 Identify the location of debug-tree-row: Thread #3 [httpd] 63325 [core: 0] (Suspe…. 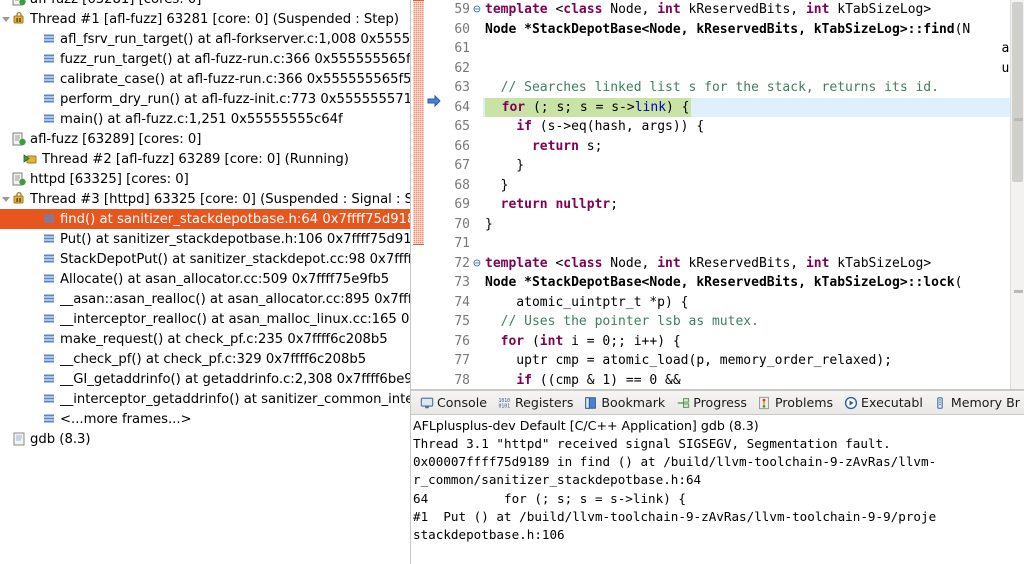
(205, 199).